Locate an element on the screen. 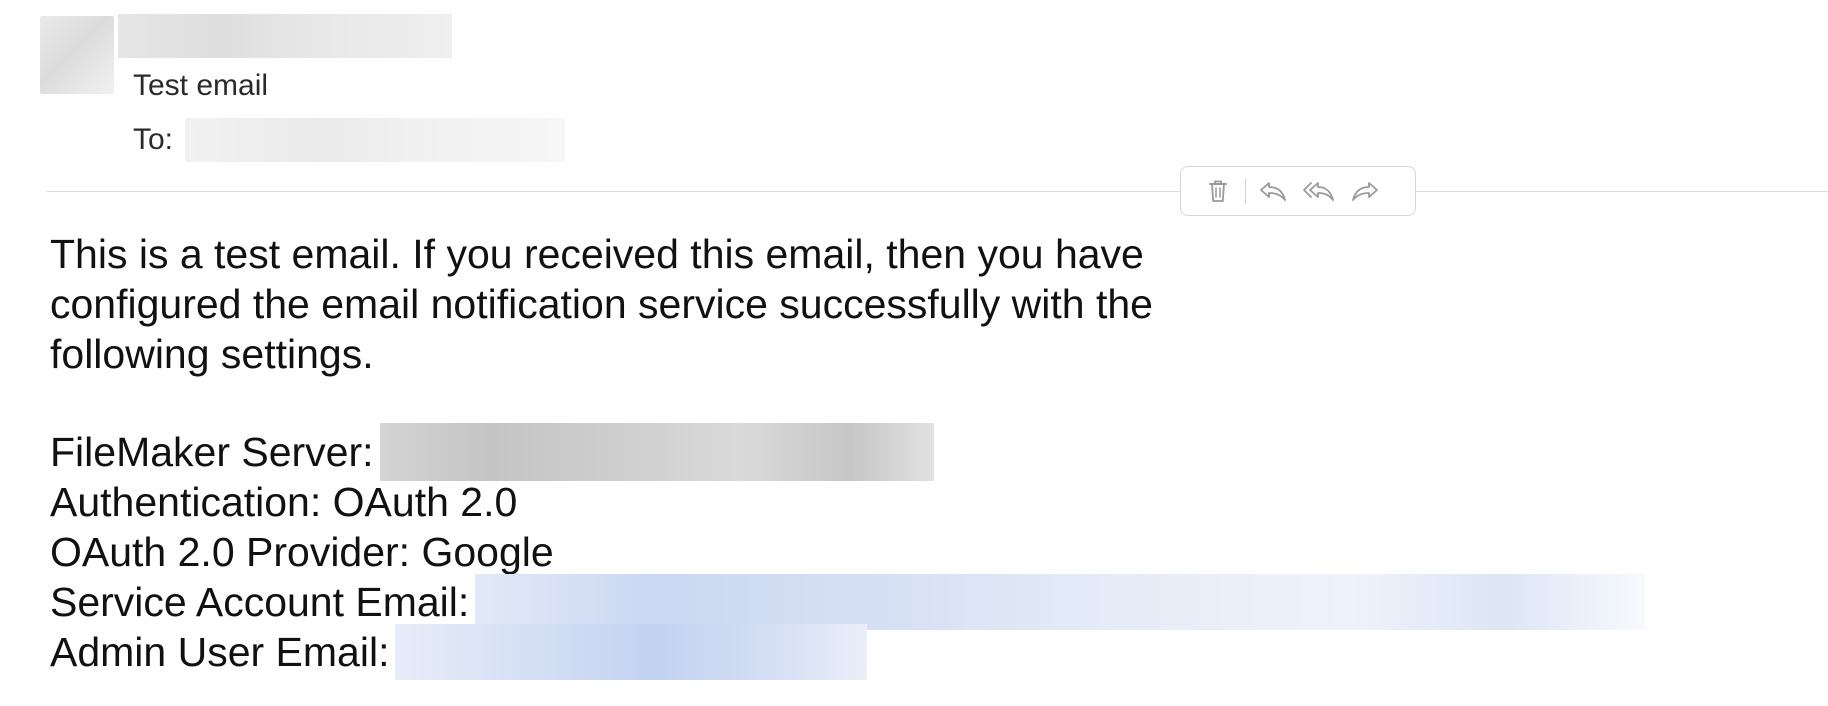  reply-icon is located at coordinates (1273, 191).